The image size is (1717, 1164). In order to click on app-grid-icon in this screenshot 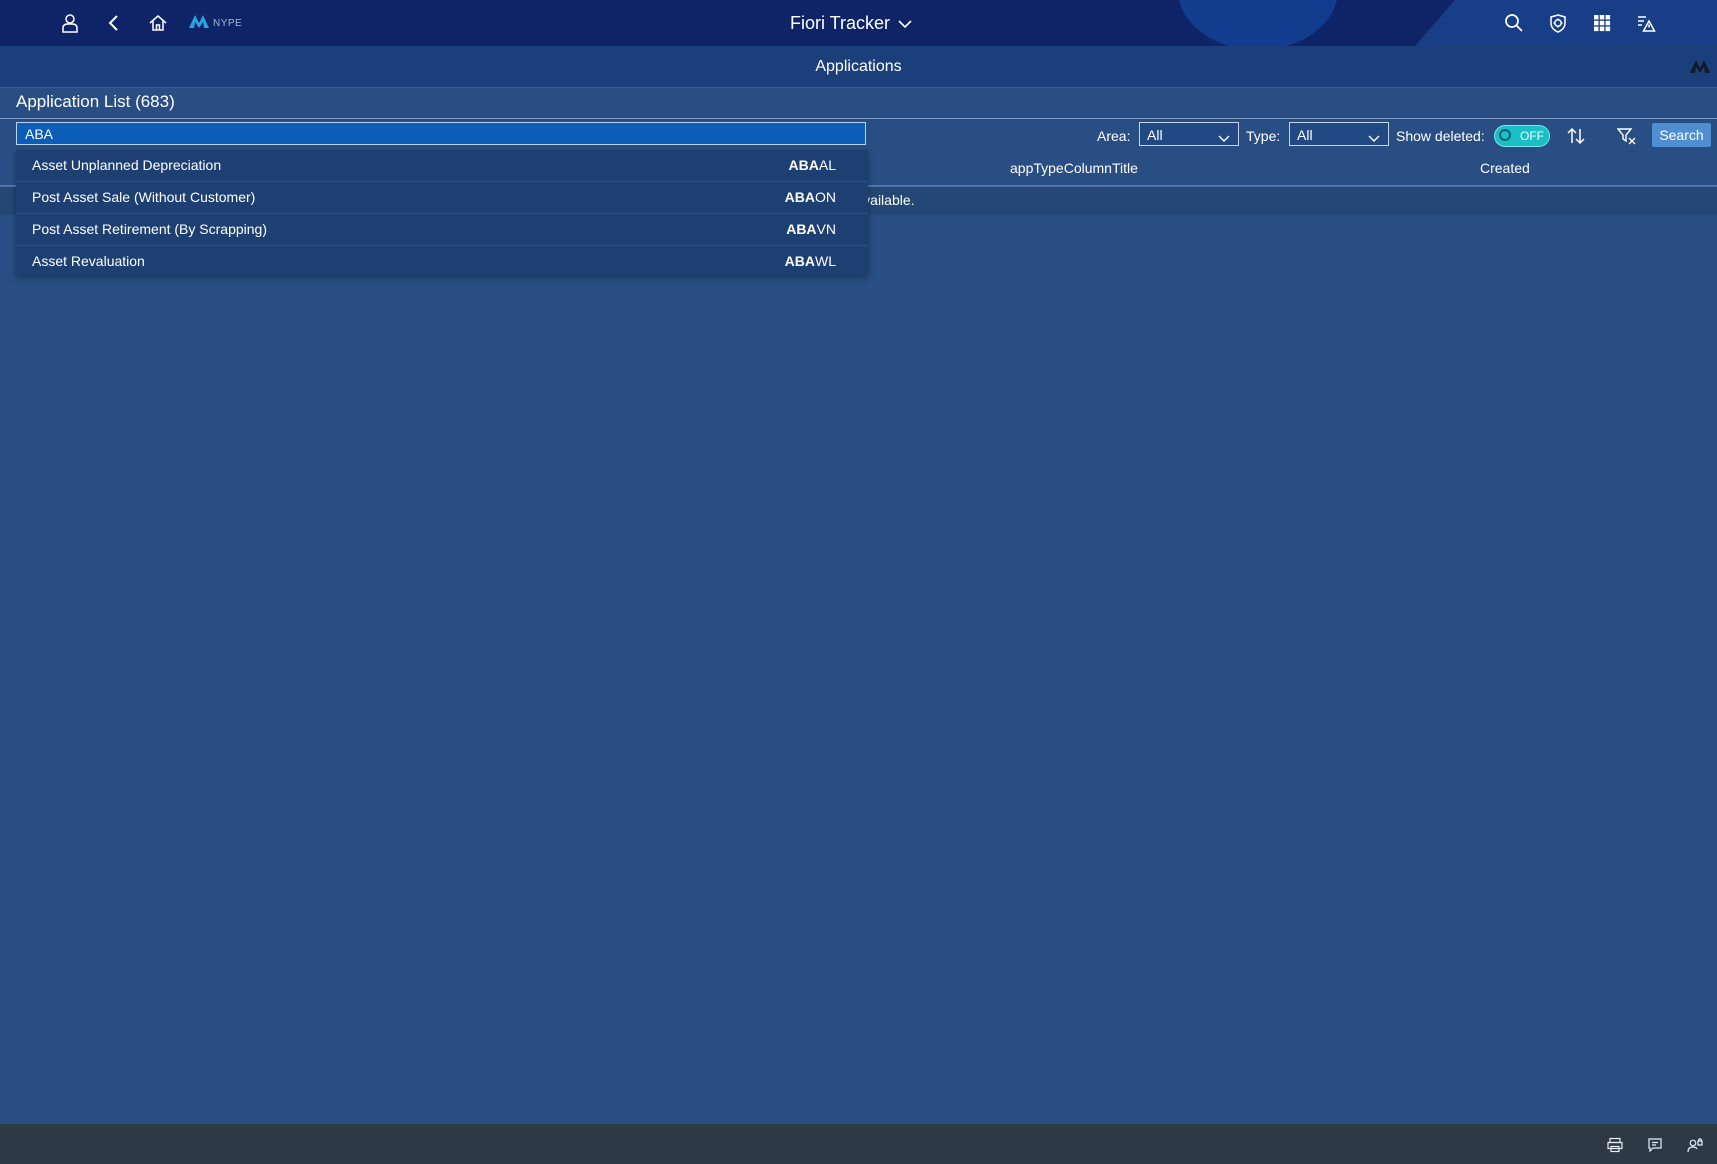, I will do `click(1602, 23)`.